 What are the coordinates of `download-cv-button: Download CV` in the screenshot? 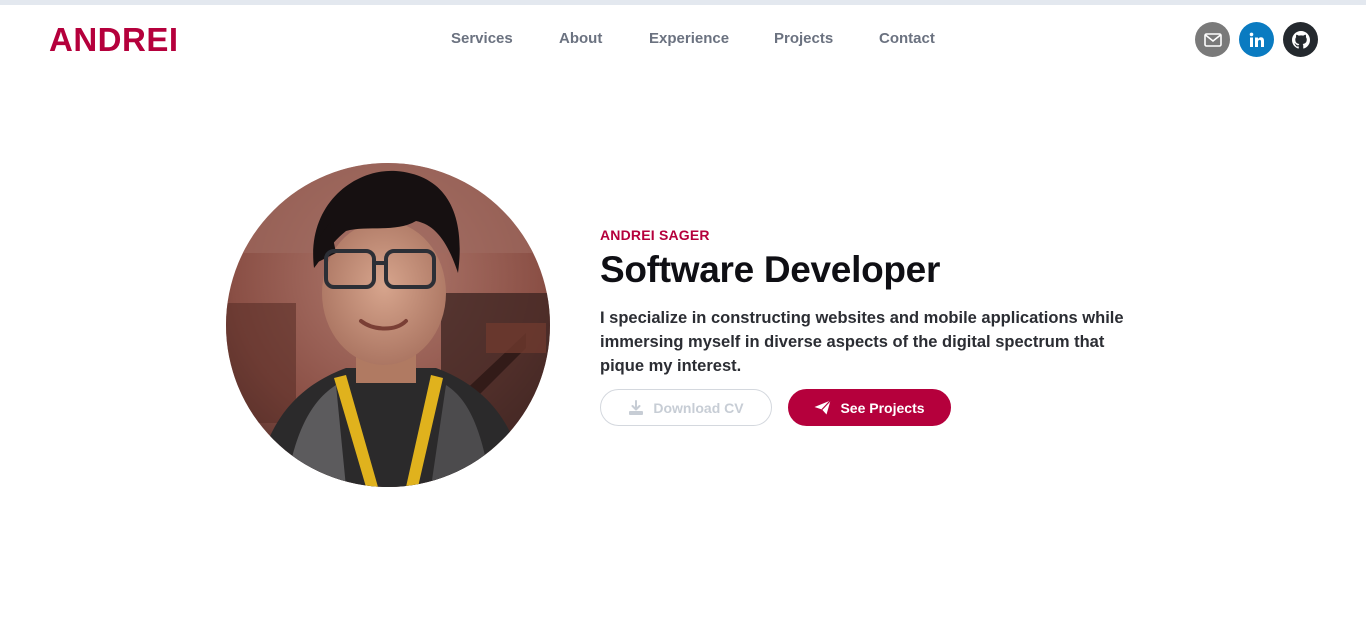 It's located at (686, 407).